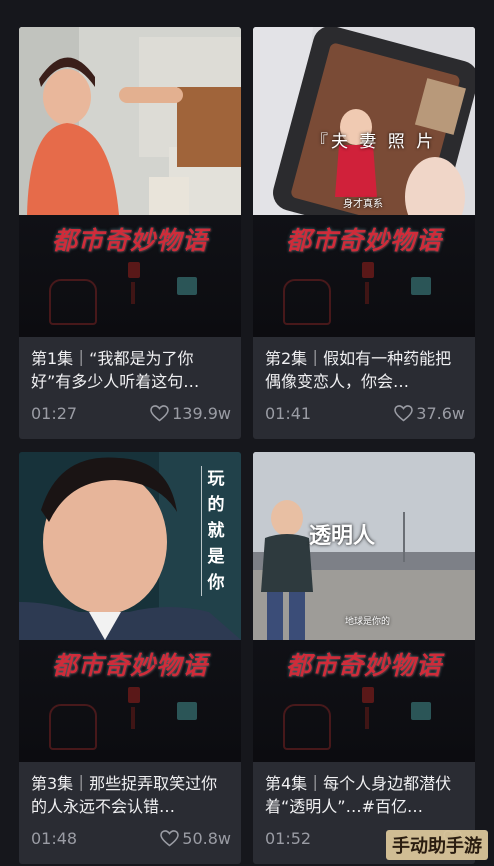 The image size is (494, 866). I want to click on episode-duration: 01:52, so click(288, 838).